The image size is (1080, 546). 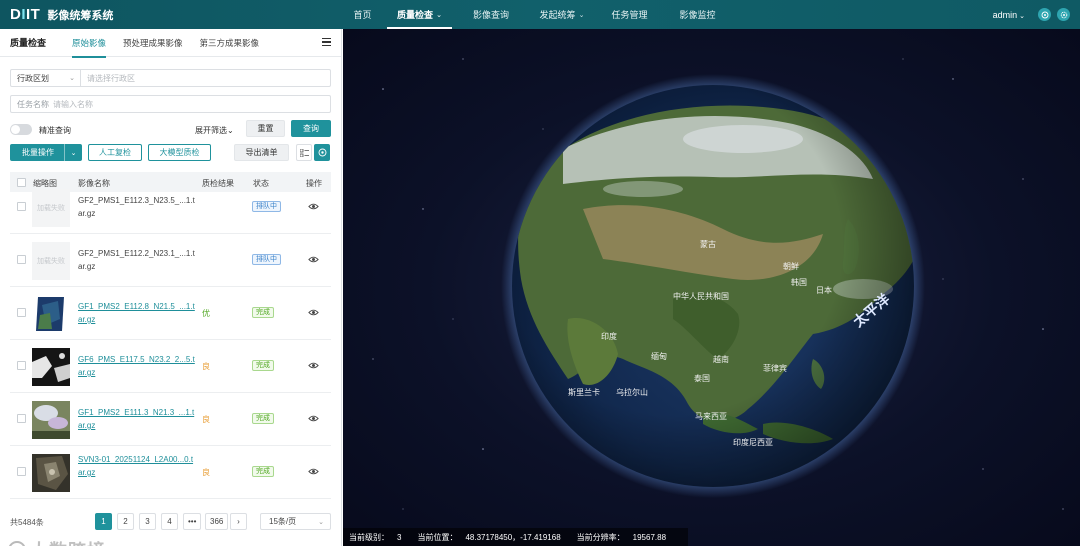 What do you see at coordinates (238, 521) in the screenshot?
I see `next-page-button: ›` at bounding box center [238, 521].